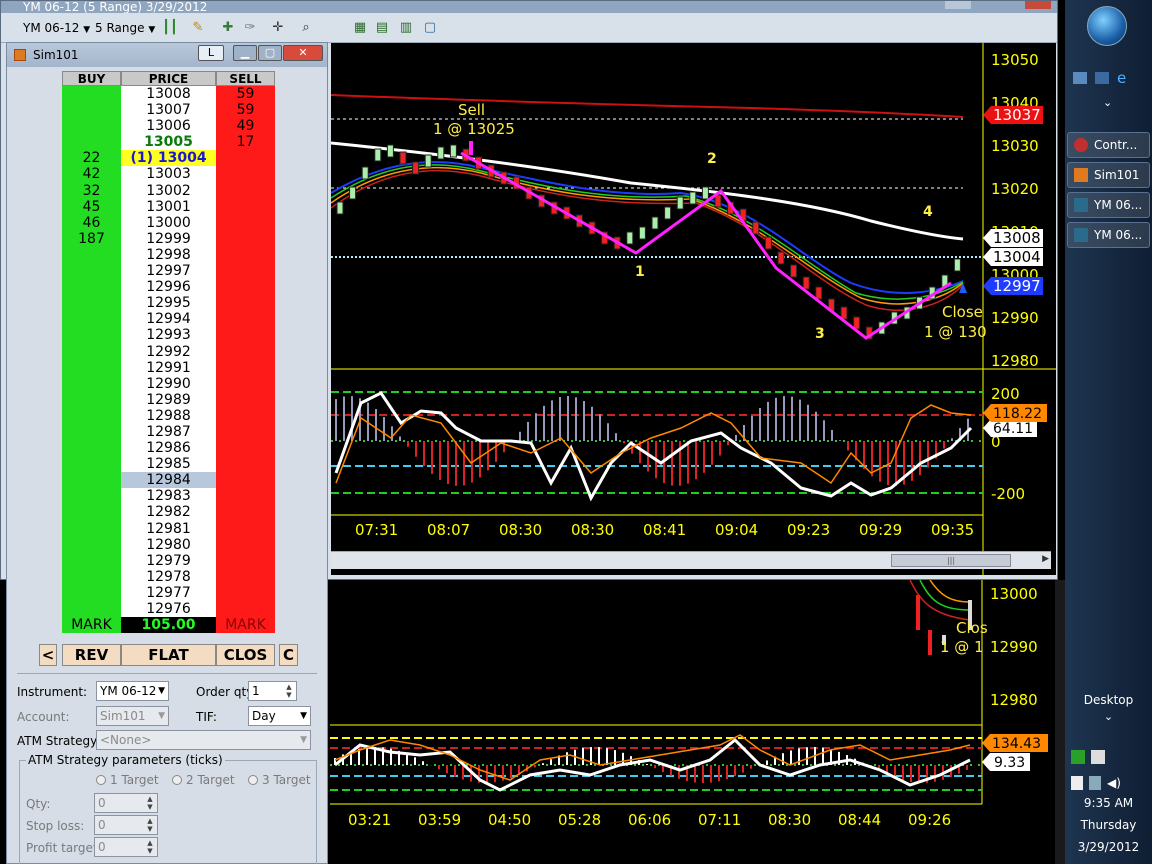 The height and width of the screenshot is (864, 1152). What do you see at coordinates (270, 53) in the screenshot?
I see `maximize-panel-button: ▢` at bounding box center [270, 53].